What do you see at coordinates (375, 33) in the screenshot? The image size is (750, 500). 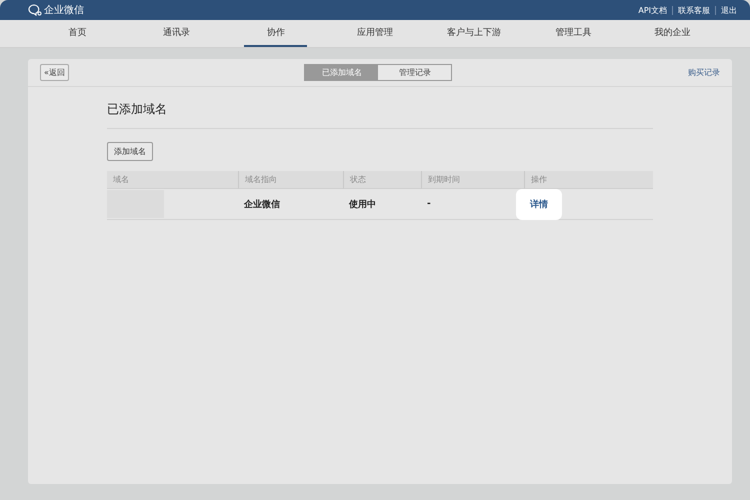 I see `nav-tab: 应用管理` at bounding box center [375, 33].